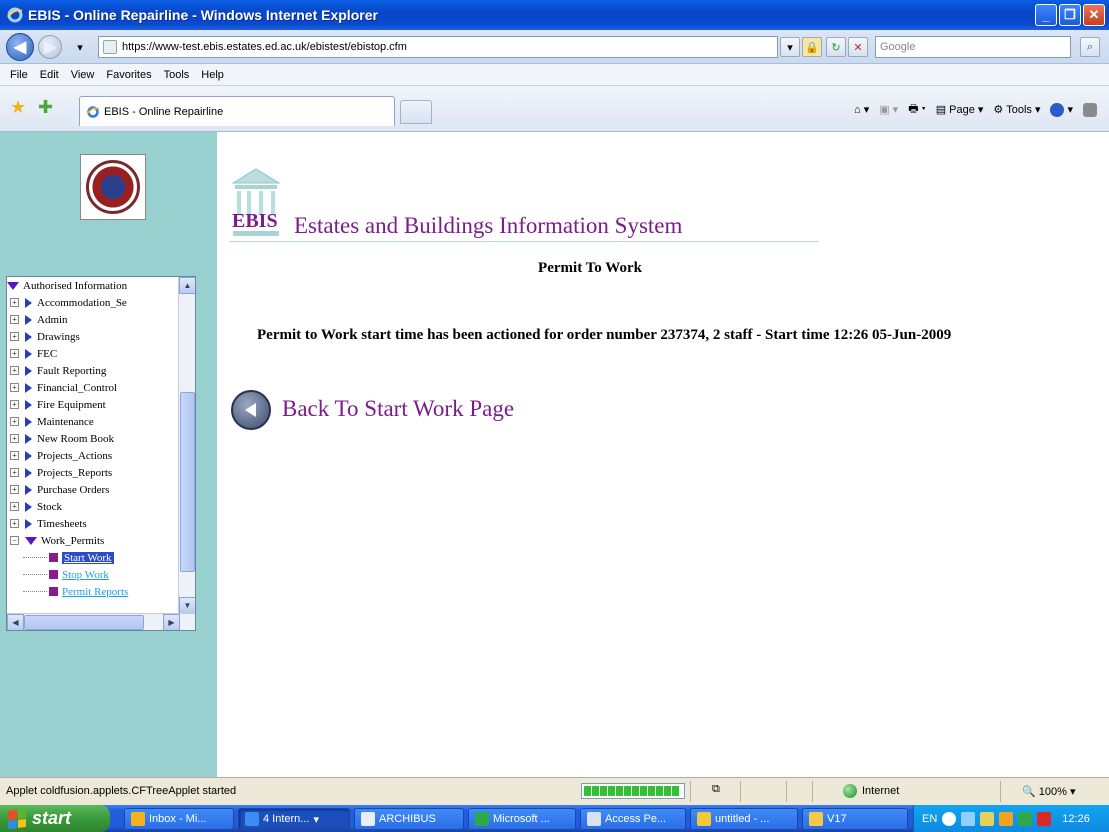  Describe the element at coordinates (80, 47) in the screenshot. I see `history-dropdown-icon: ▾` at that location.